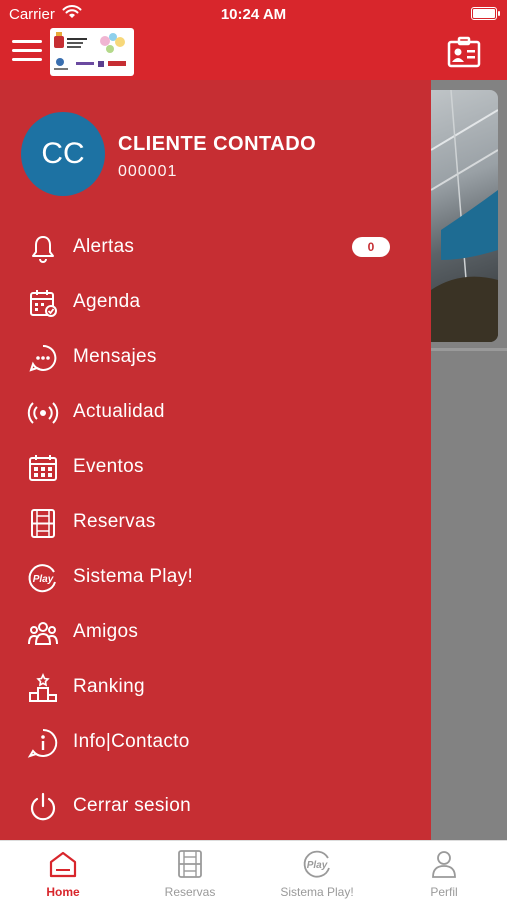 The height and width of the screenshot is (901, 507). I want to click on user-icon, so click(444, 864).